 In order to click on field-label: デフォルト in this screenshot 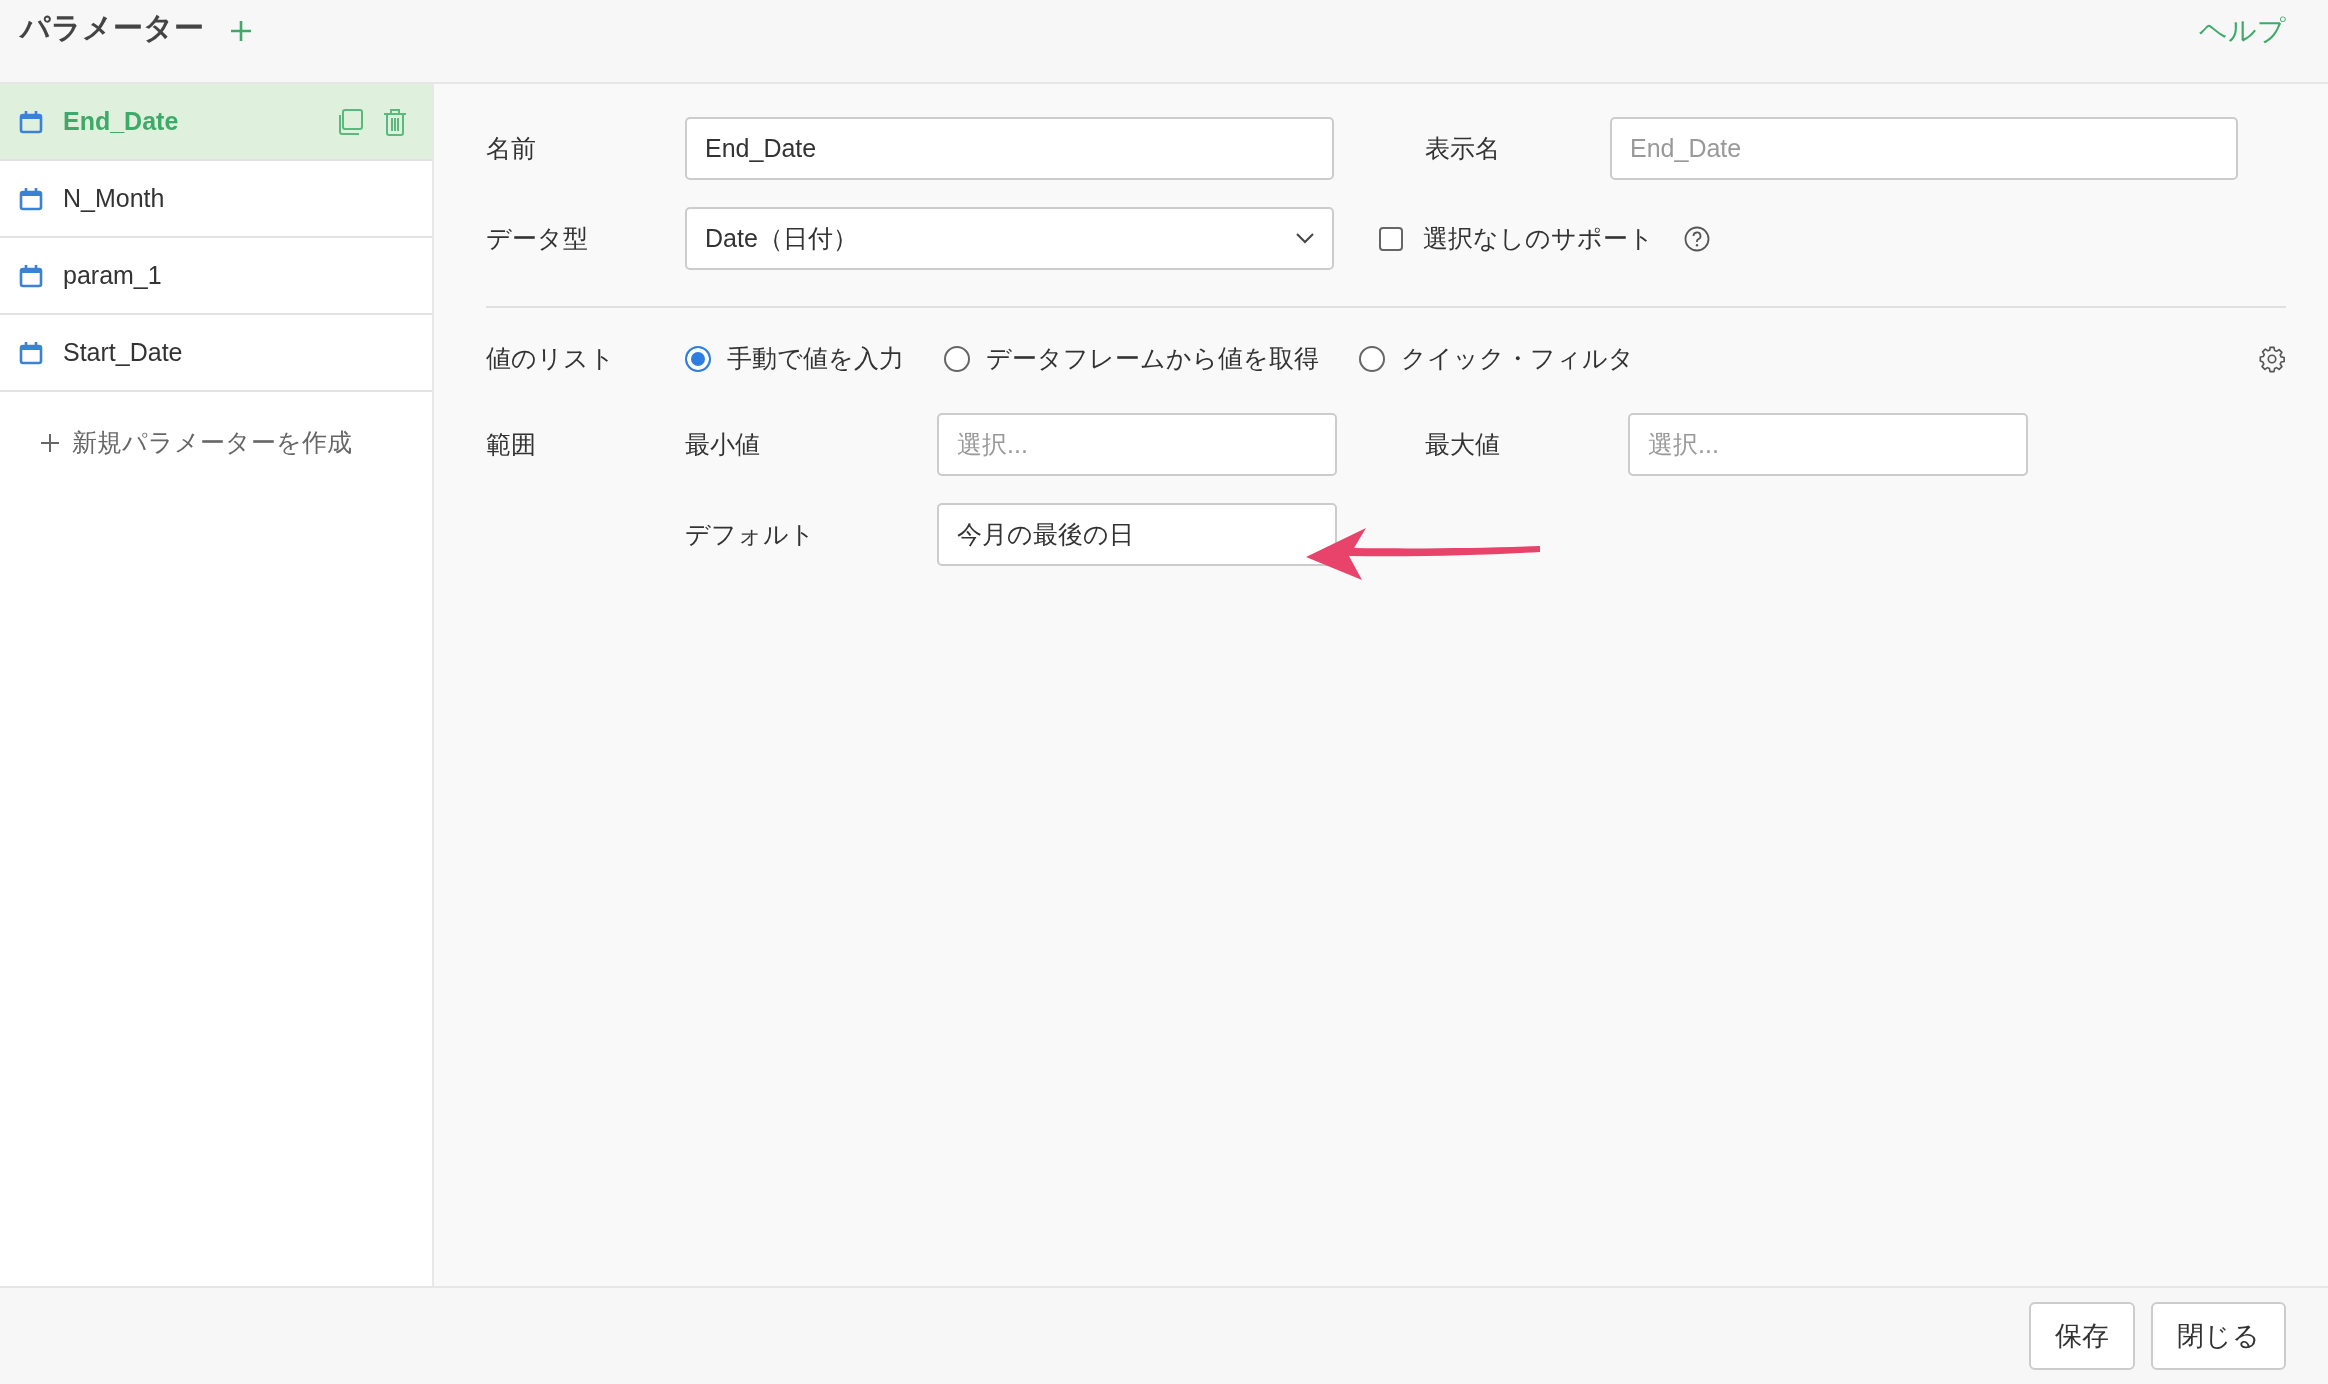, I will do `click(750, 534)`.